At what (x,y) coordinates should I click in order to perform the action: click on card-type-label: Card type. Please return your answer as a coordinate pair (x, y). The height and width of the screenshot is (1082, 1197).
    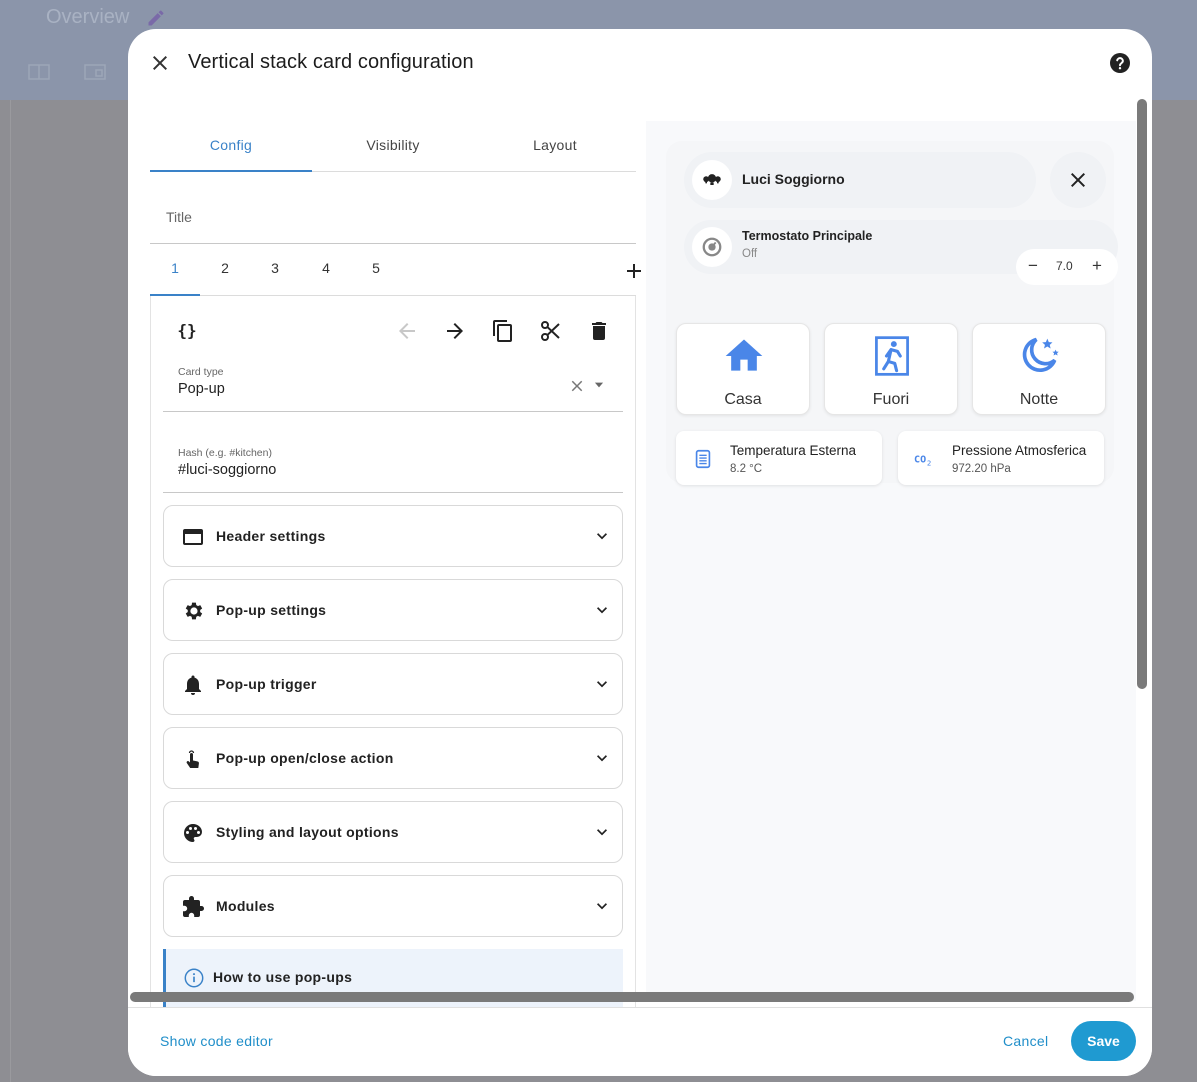
    Looking at the image, I should click on (201, 372).